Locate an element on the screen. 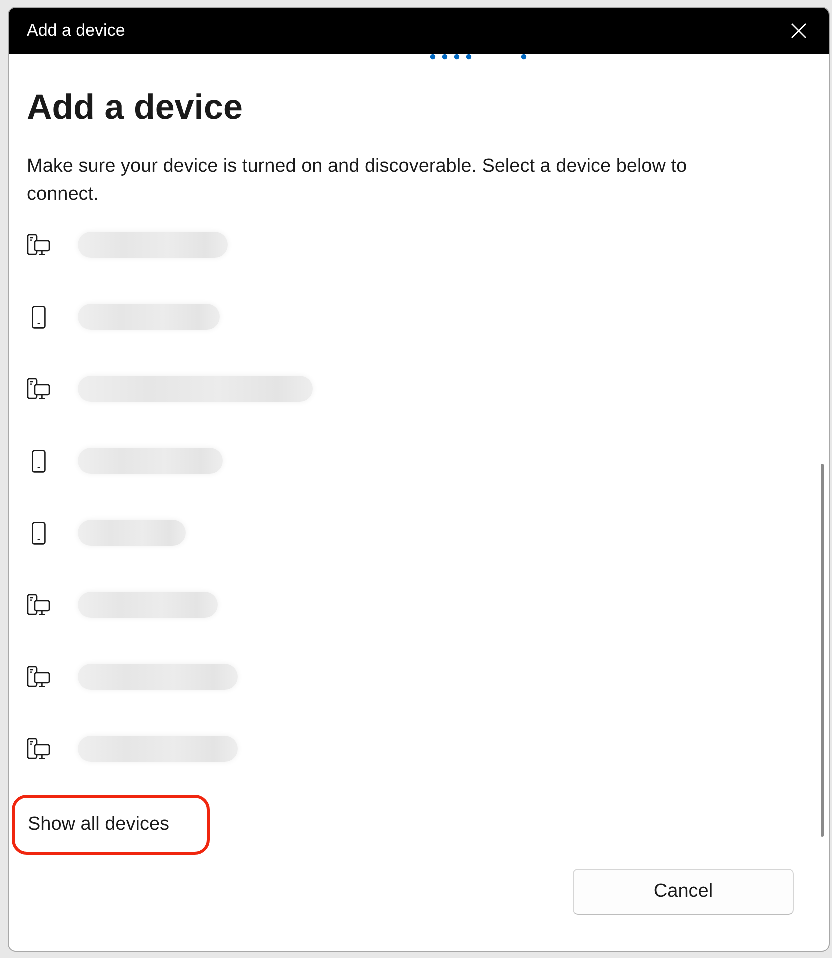 Image resolution: width=832 pixels, height=958 pixels. close-icon is located at coordinates (799, 31).